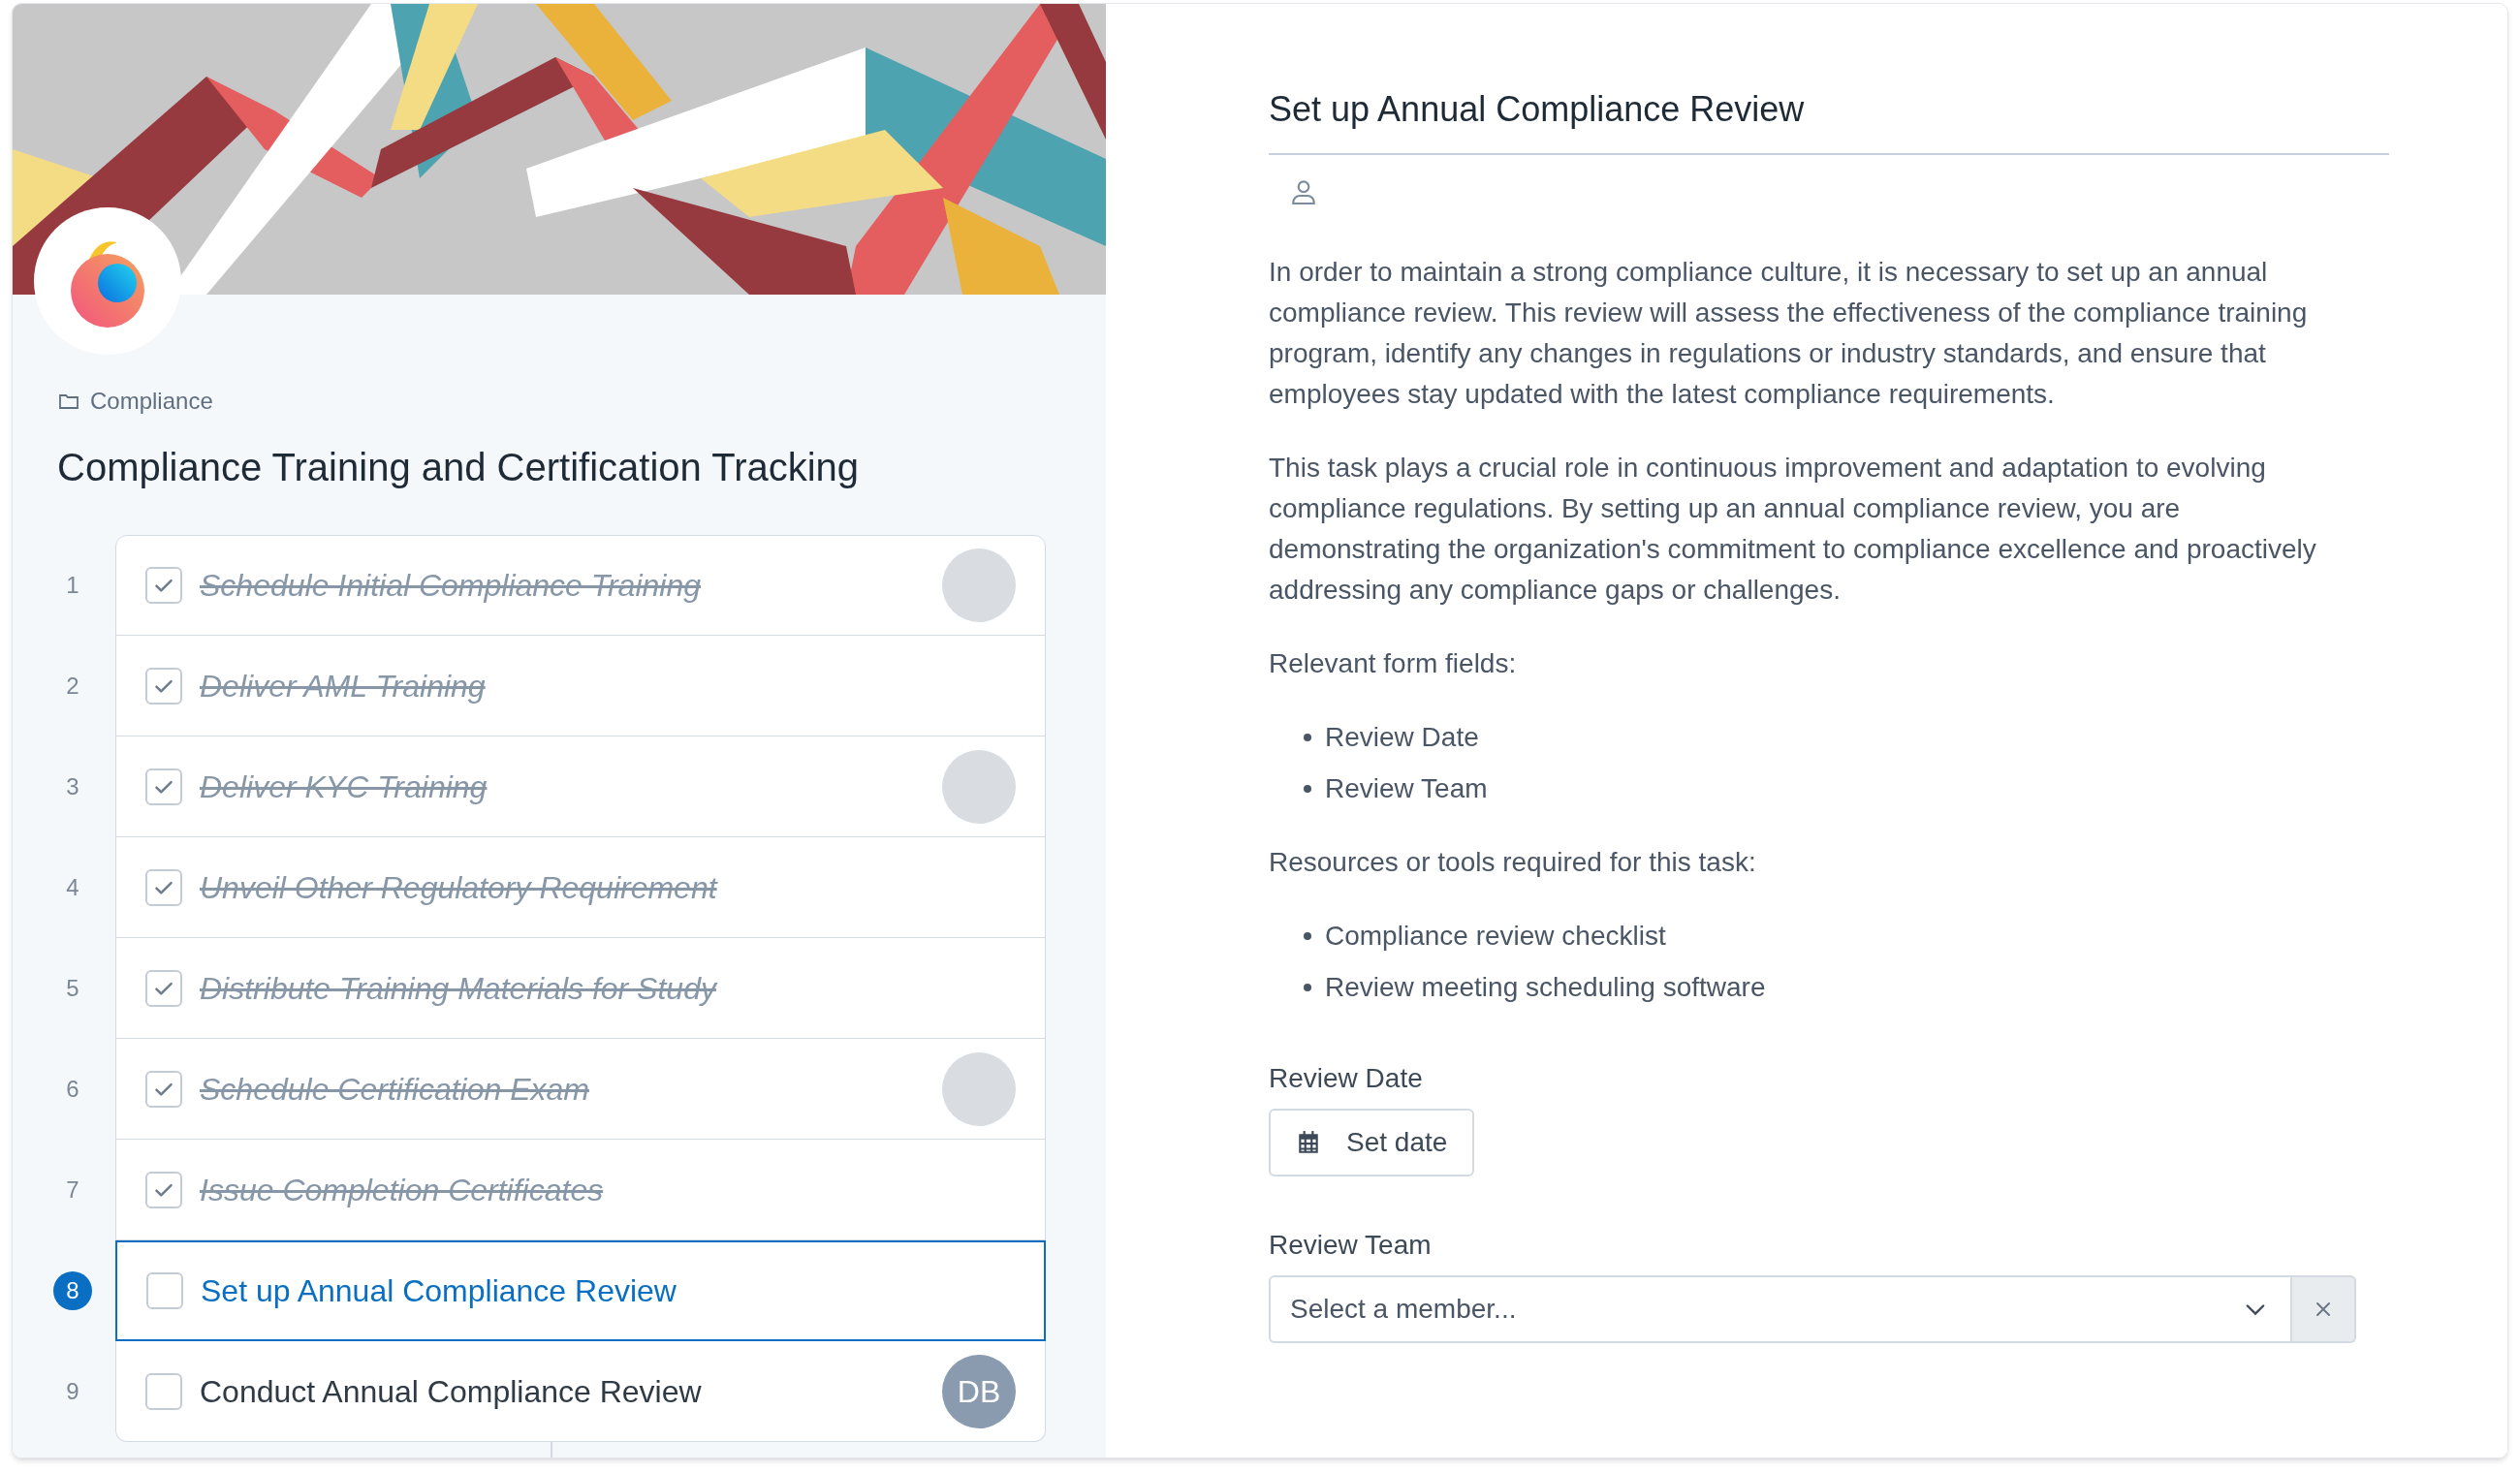 The height and width of the screenshot is (1473, 2520). What do you see at coordinates (403, 1190) in the screenshot?
I see `task-title: Issue Completion Certificates` at bounding box center [403, 1190].